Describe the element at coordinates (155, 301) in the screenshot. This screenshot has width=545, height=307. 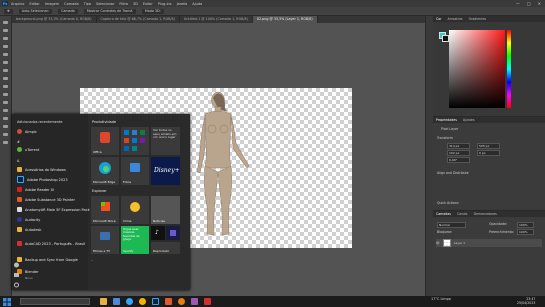
I see `photoshop-icon` at that location.